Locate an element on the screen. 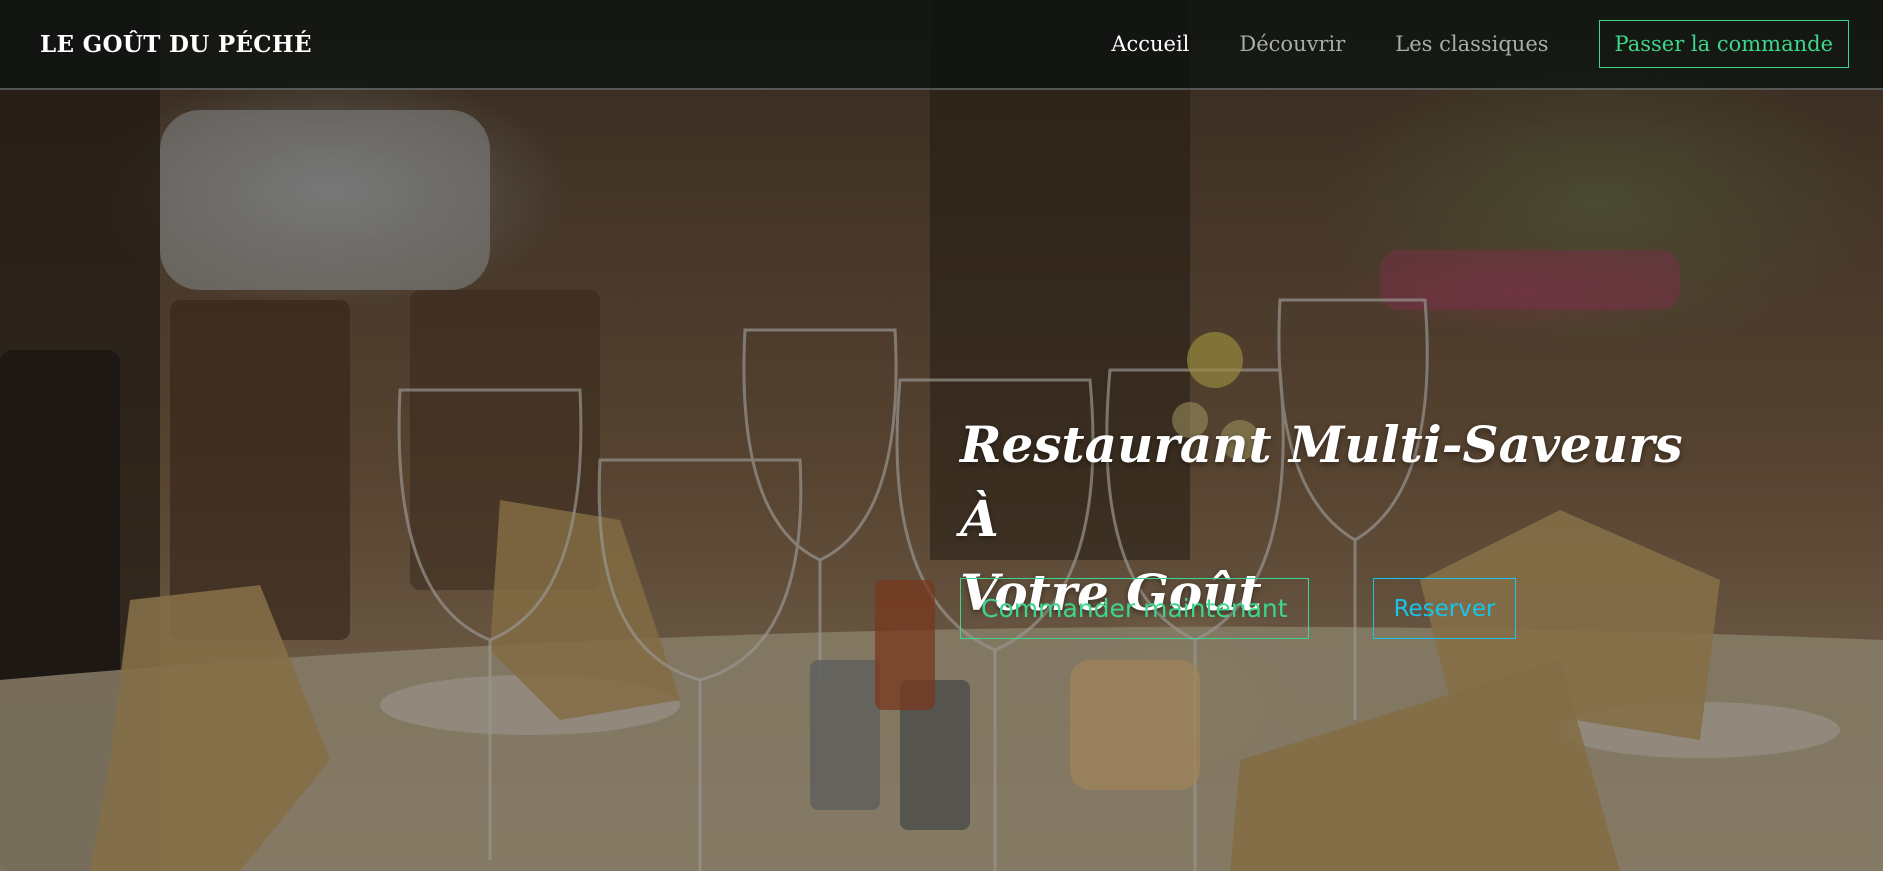 The width and height of the screenshot is (1883, 871). nav-item-decouvrir: Découvrir is located at coordinates (1292, 44).